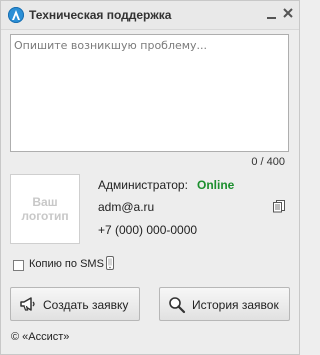 The width and height of the screenshot is (320, 355). I want to click on search-icon, so click(177, 306).